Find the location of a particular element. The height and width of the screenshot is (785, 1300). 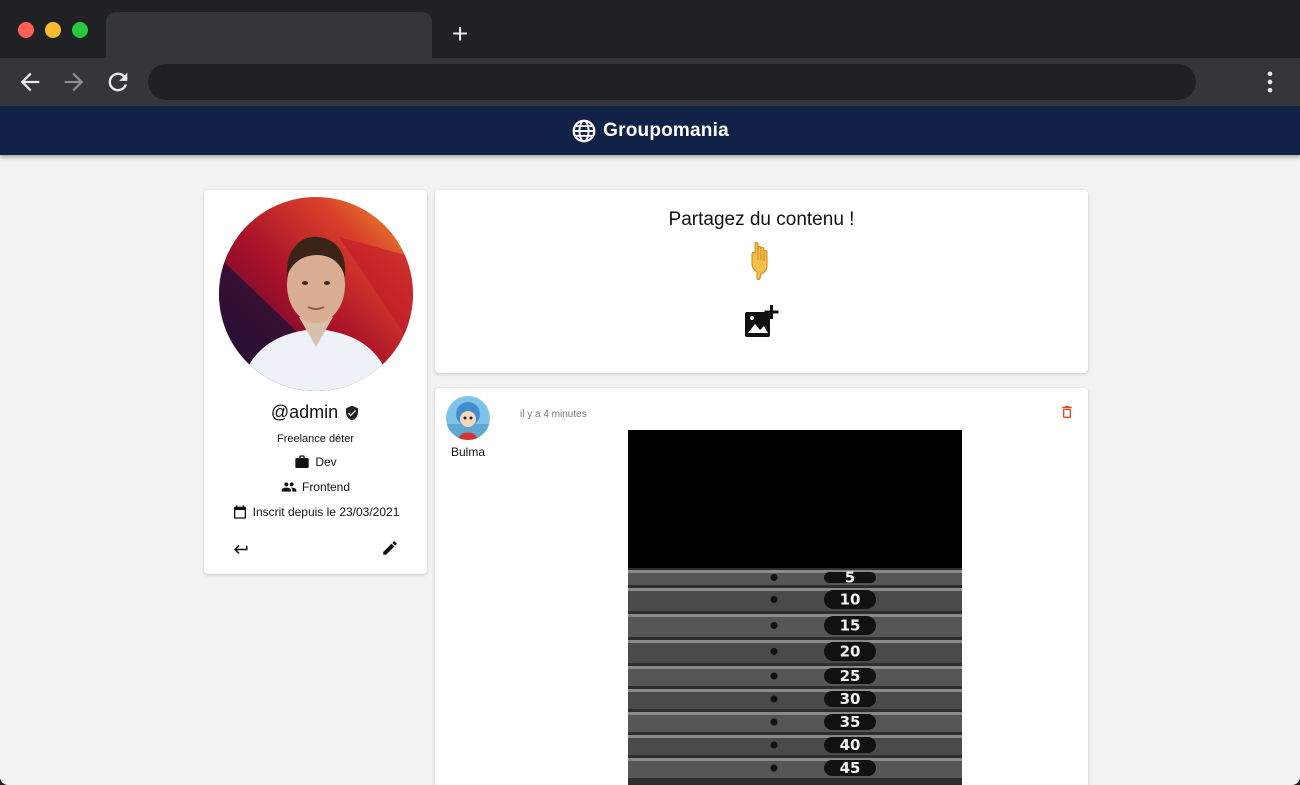

reload-button is located at coordinates (118, 82).